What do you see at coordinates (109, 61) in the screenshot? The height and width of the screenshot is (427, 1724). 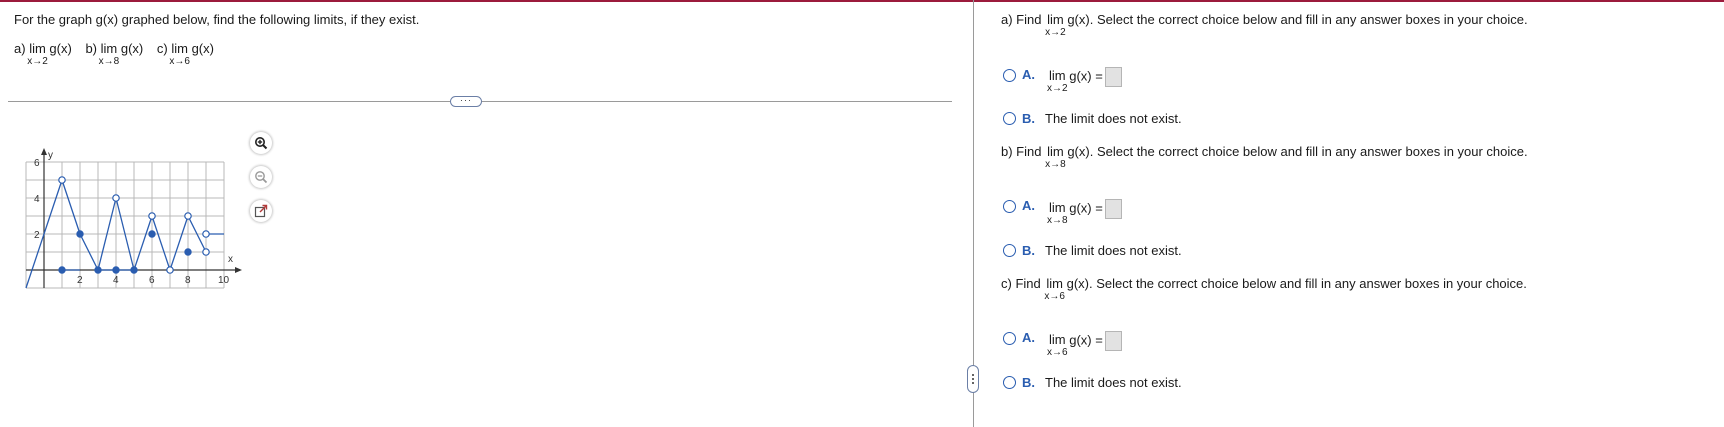 I see `limit-approach: x→8` at bounding box center [109, 61].